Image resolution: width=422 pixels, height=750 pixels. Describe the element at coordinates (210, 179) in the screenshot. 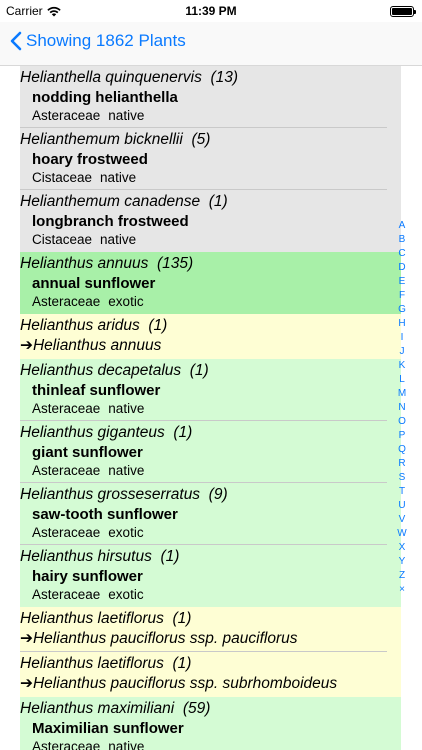

I see `plant-meta: Cistaceae native` at that location.